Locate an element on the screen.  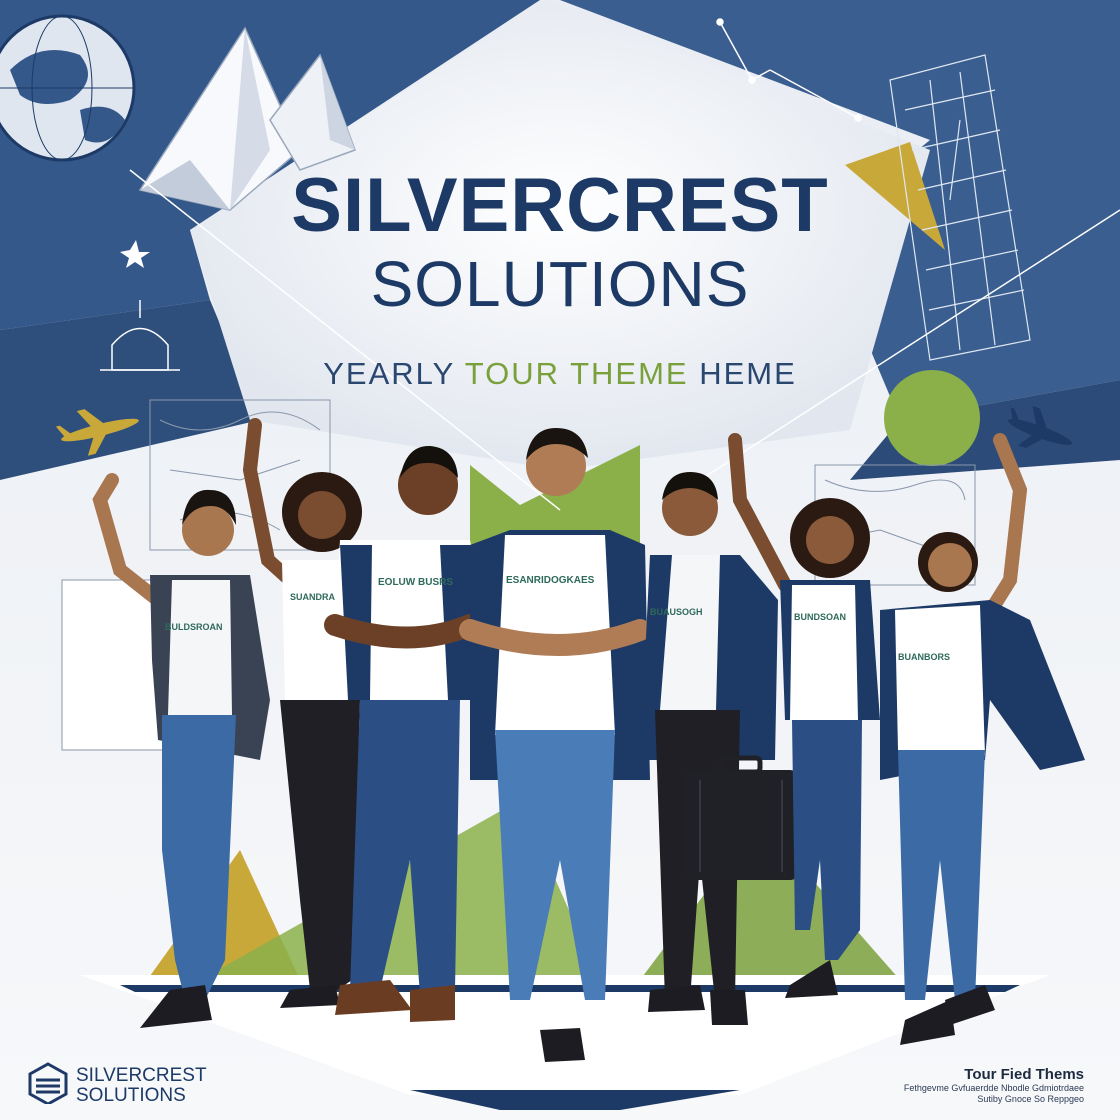
logo-mark-icon is located at coordinates (48, 1083).